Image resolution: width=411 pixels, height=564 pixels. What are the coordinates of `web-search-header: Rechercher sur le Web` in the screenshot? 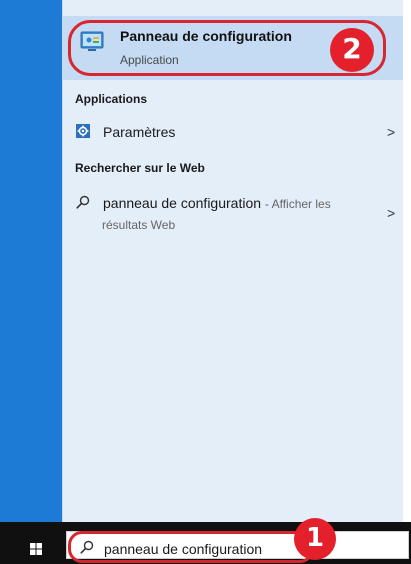 It's located at (140, 168).